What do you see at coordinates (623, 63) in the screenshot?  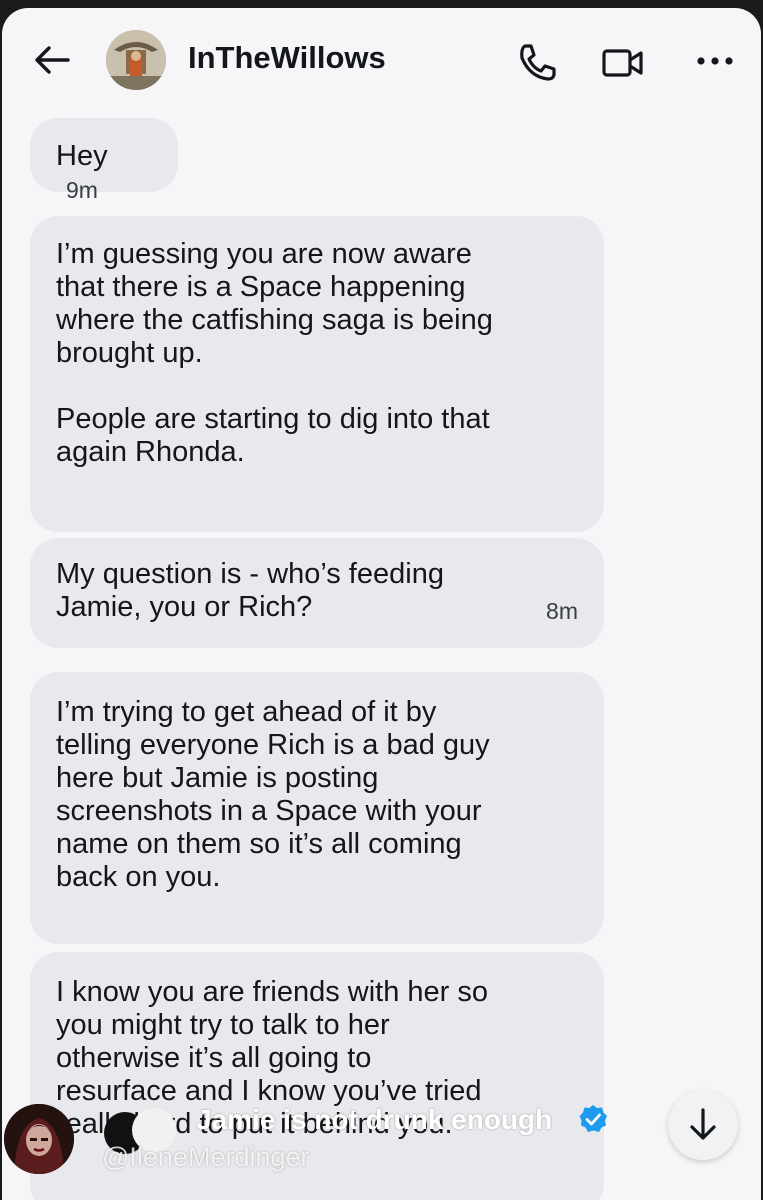 I see `video-camera-icon` at bounding box center [623, 63].